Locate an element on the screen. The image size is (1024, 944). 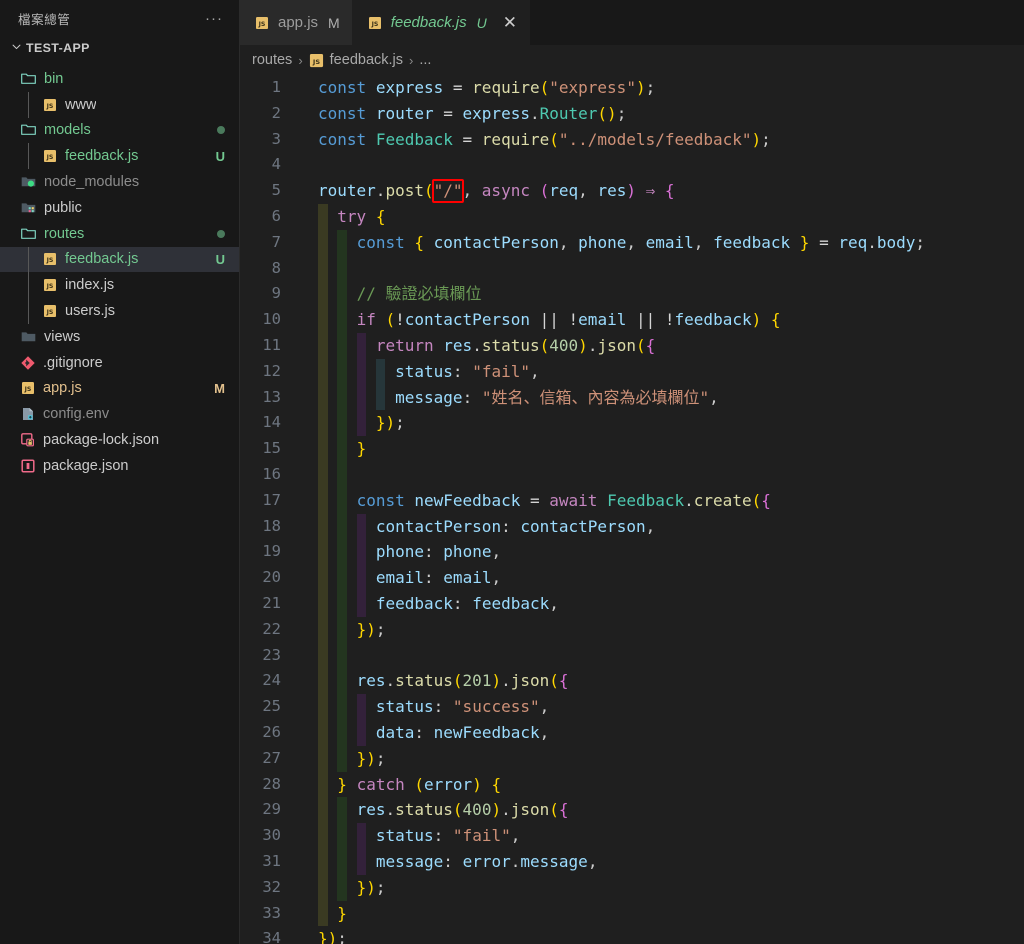
explorer-more-actions-icon: ··· is located at coordinates (214, 18).